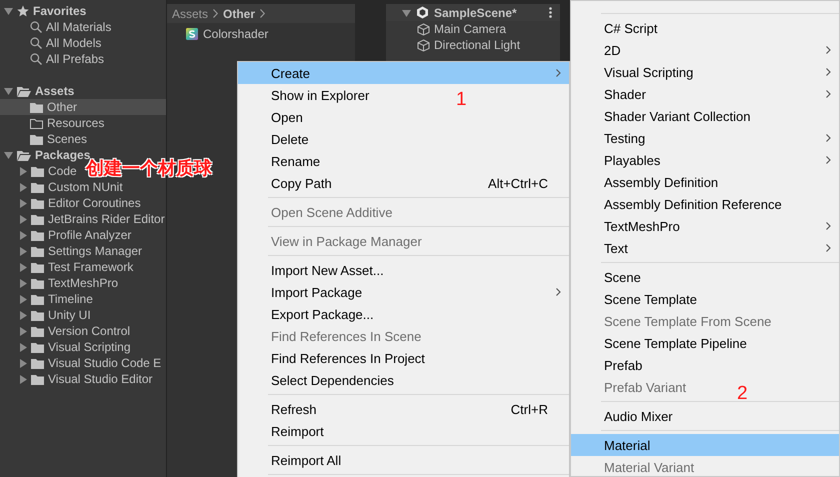 The width and height of the screenshot is (840, 477). Describe the element at coordinates (675, 343) in the screenshot. I see `menu-item: Scene Template Pipeline` at that location.